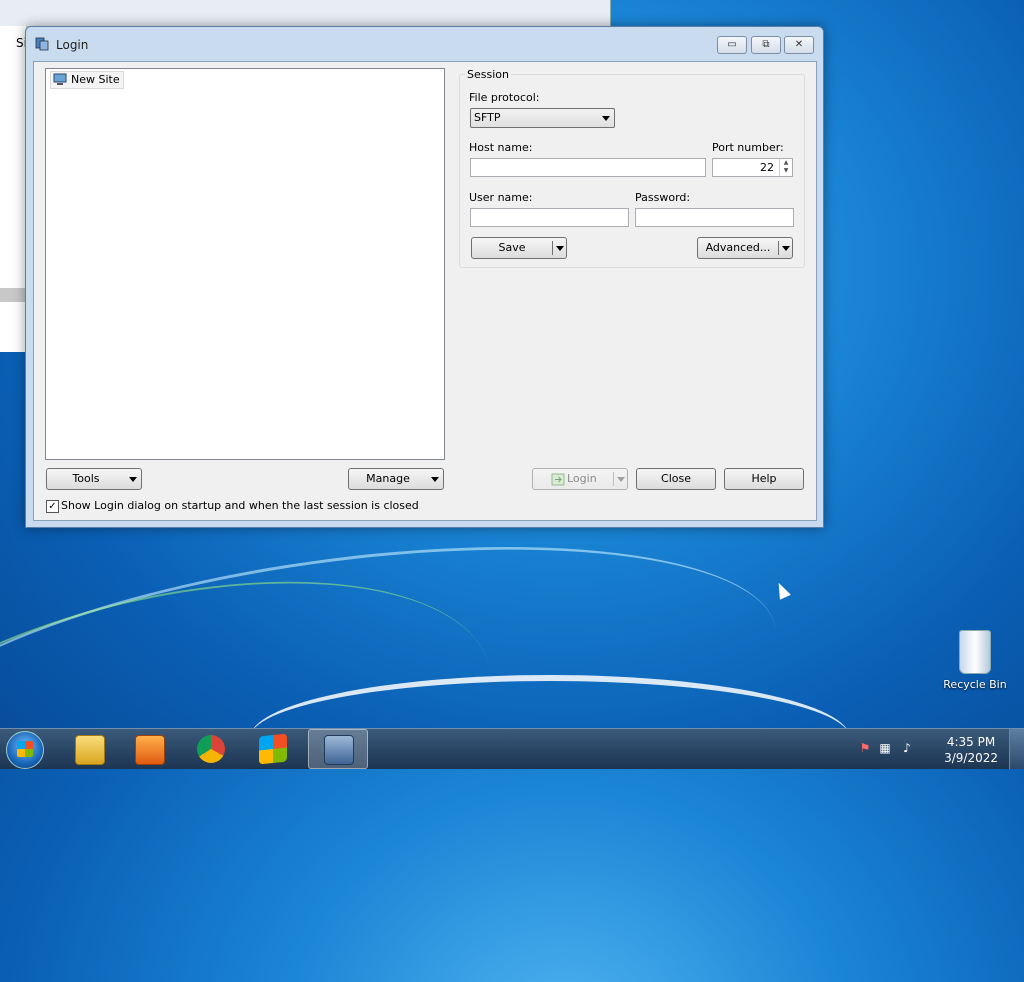  I want to click on mouse-cursor-icon, so click(782, 590).